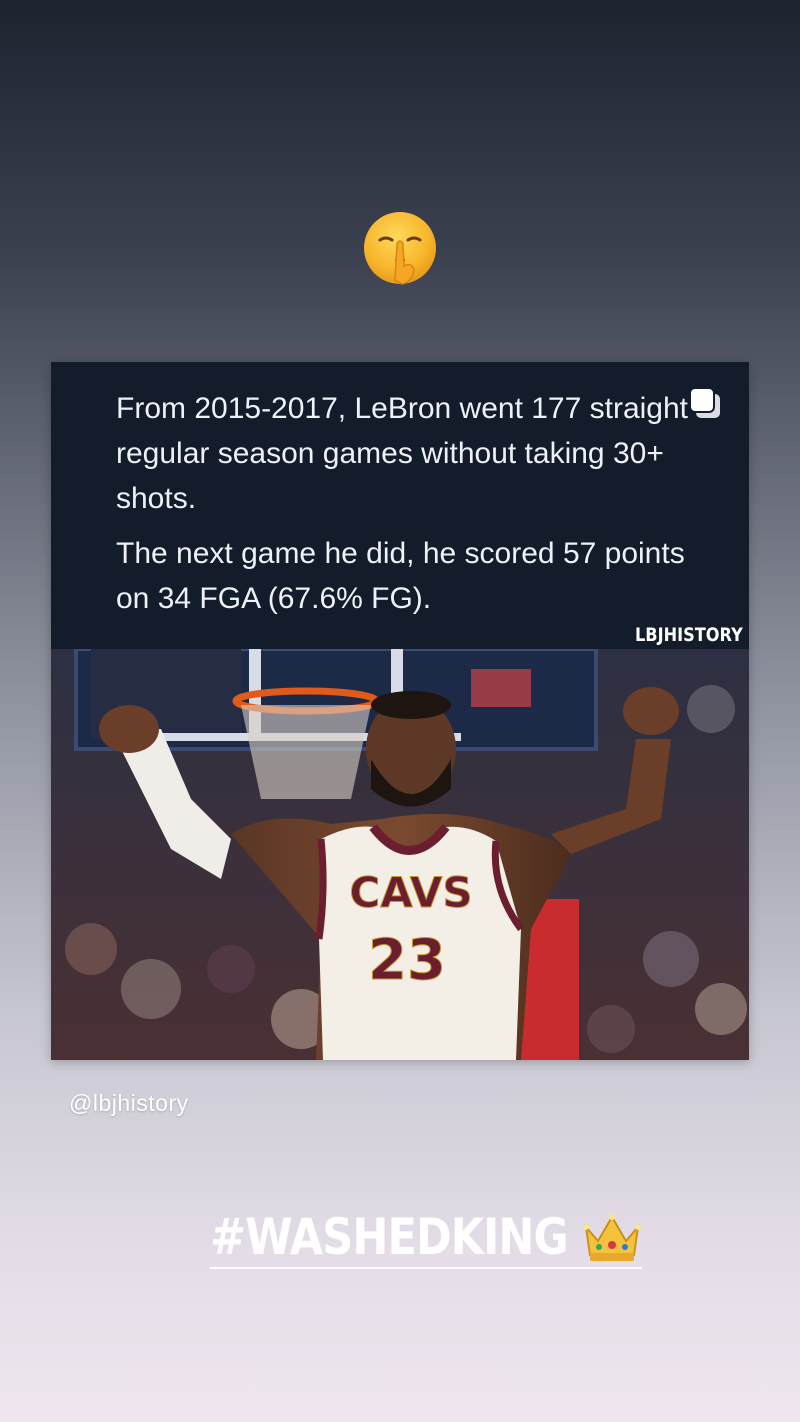  Describe the element at coordinates (410, 892) in the screenshot. I see `jersey-text: CAVS` at that location.